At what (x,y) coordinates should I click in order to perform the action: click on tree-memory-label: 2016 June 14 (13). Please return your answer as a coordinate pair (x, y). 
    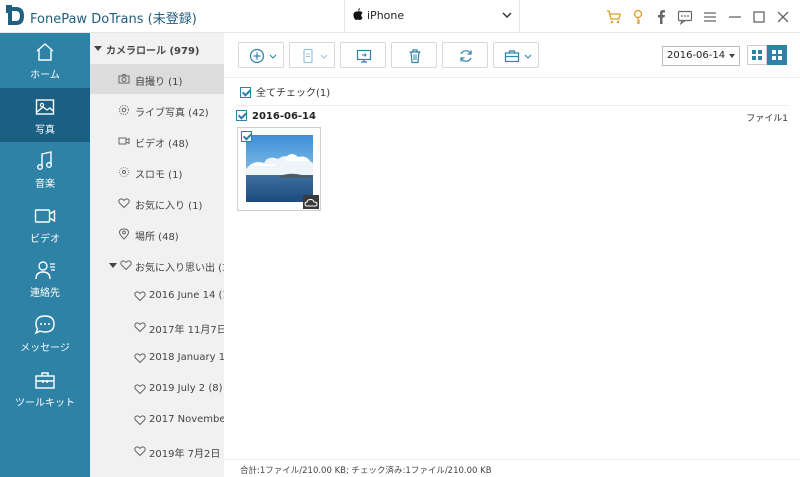
    Looking at the image, I should click on (186, 295).